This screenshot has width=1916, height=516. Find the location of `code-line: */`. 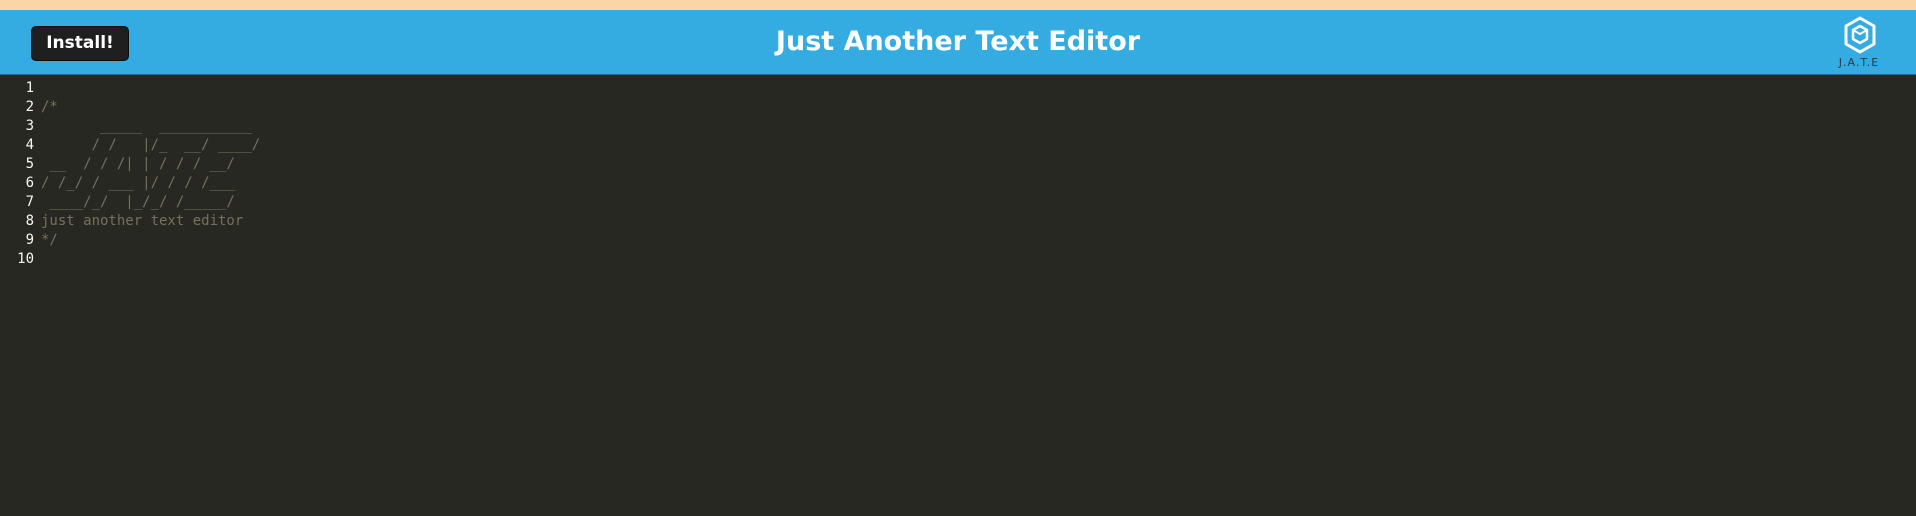

code-line: */ is located at coordinates (150, 240).